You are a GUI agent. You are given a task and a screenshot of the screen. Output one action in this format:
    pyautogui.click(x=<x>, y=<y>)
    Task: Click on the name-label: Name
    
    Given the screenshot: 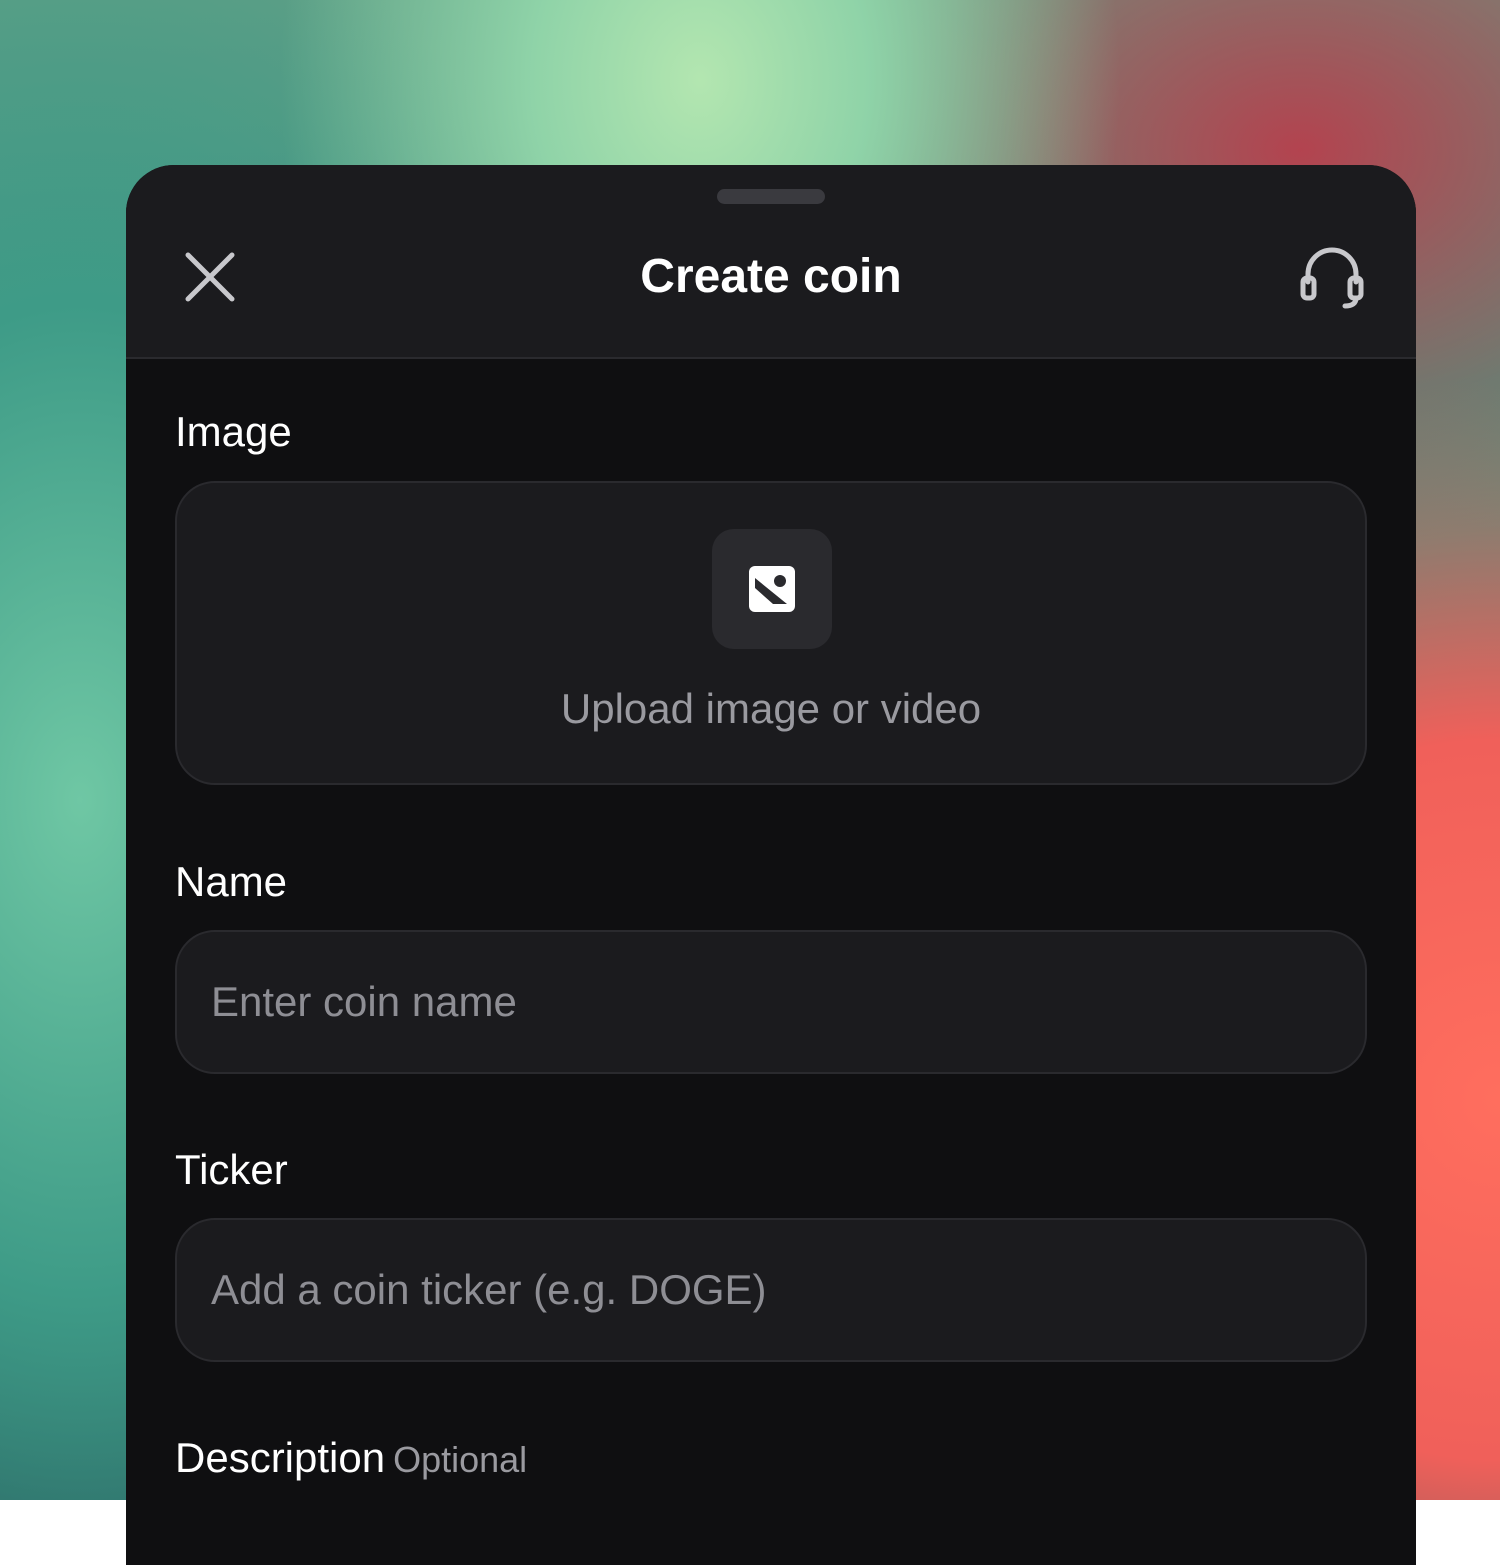 What is the action you would take?
    pyautogui.click(x=231, y=881)
    